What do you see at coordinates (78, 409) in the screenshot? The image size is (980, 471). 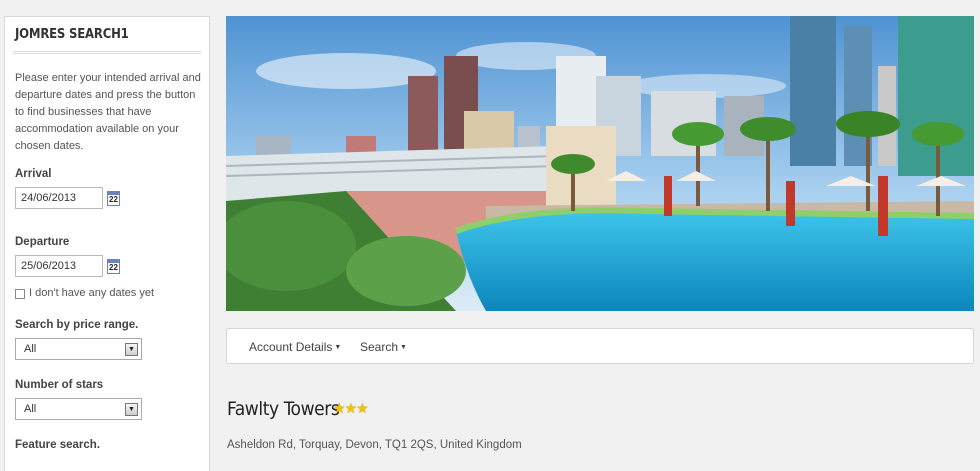 I see `stars-select: All ▼` at bounding box center [78, 409].